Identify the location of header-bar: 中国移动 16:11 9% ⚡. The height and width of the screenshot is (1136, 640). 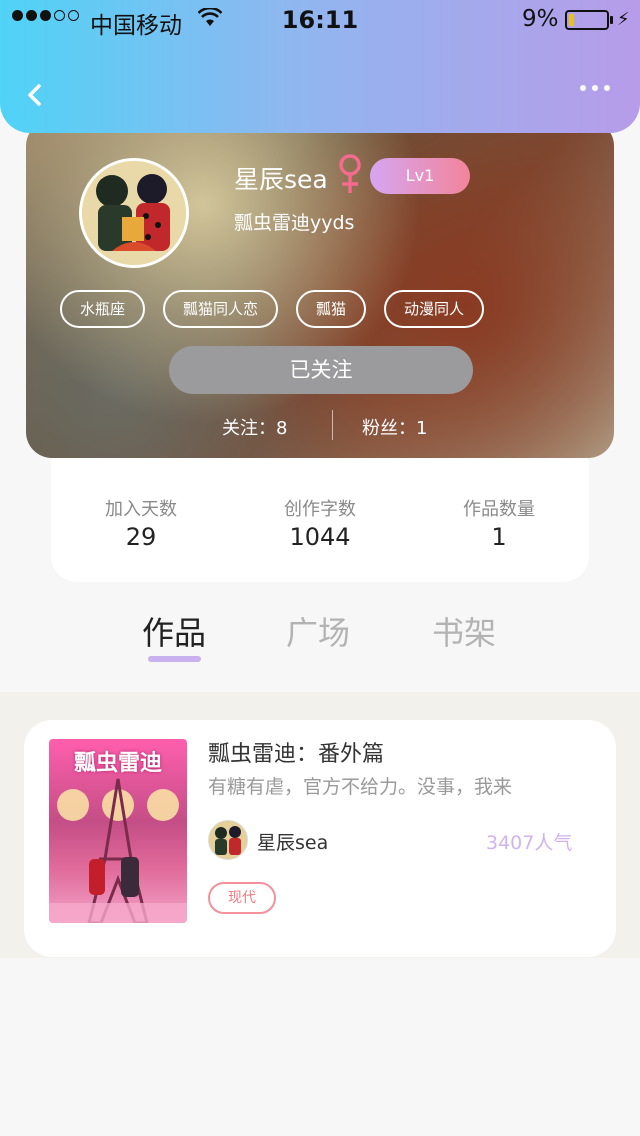
(320, 66).